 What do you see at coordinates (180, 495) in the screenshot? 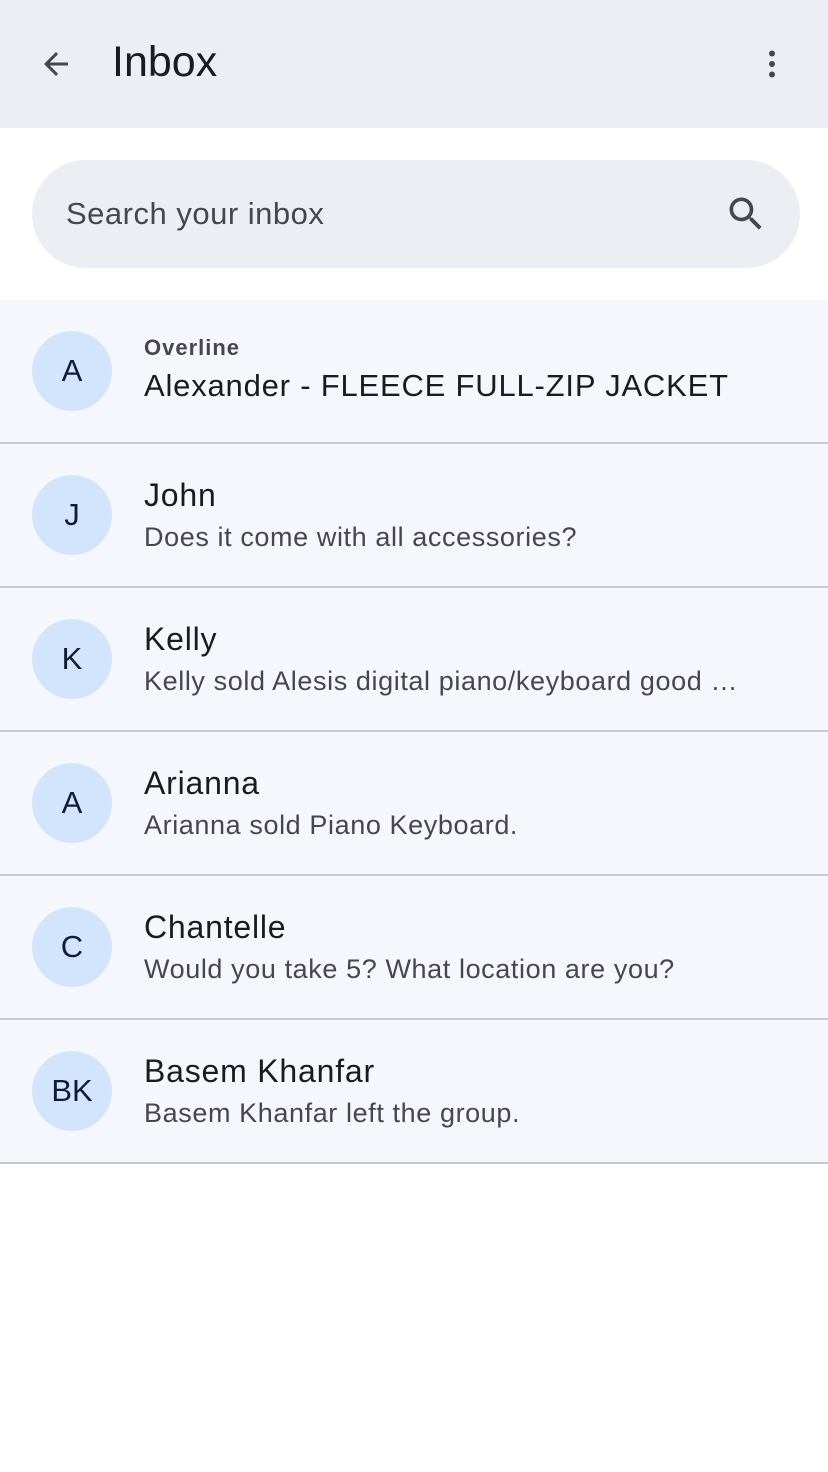
I see `conversation-headline: John` at bounding box center [180, 495].